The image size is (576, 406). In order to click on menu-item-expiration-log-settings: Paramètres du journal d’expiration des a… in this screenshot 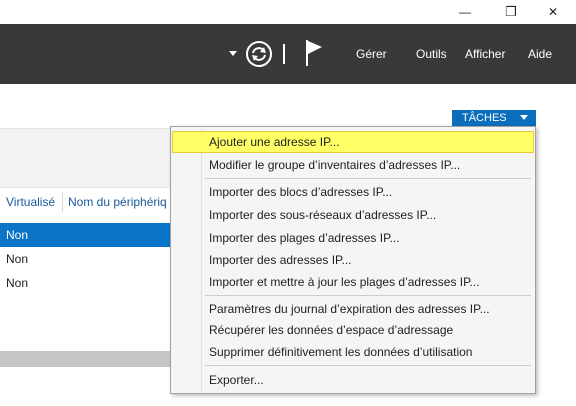, I will do `click(353, 309)`.